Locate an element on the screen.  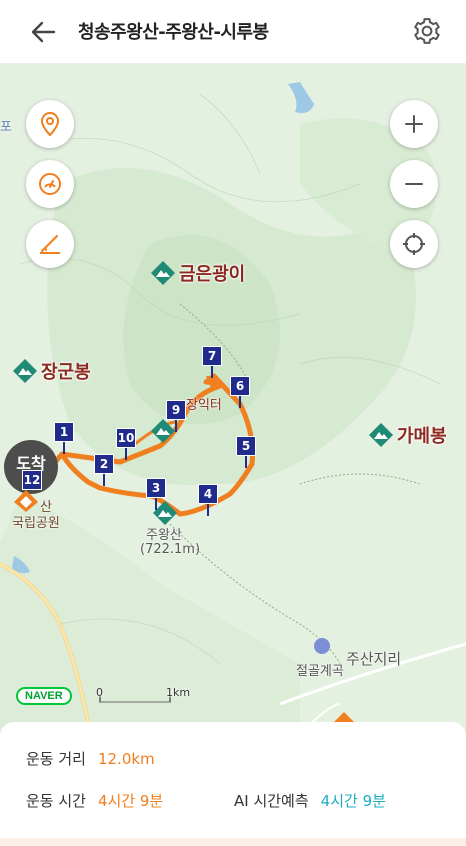
waypoint-marker: 6 is located at coordinates (240, 386).